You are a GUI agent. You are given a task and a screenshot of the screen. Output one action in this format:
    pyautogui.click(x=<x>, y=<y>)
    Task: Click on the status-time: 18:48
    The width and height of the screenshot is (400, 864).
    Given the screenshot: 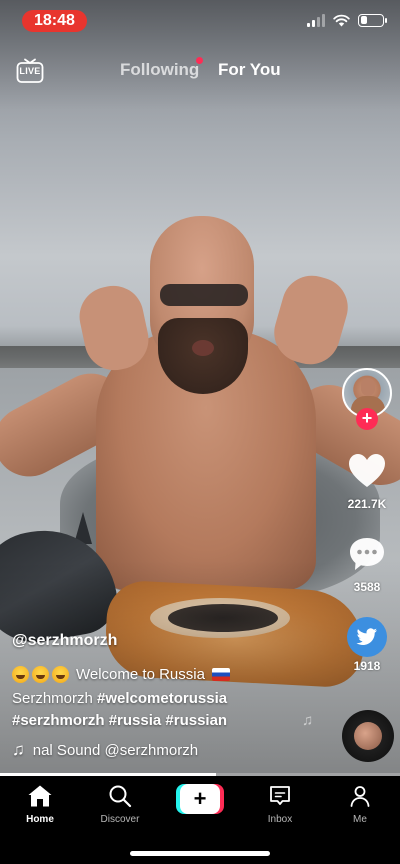 What is the action you would take?
    pyautogui.click(x=54, y=21)
    